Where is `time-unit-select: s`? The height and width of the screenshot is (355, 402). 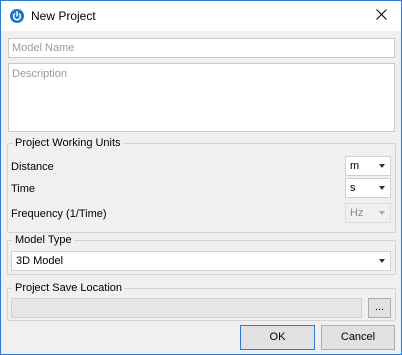 time-unit-select: s is located at coordinates (368, 188).